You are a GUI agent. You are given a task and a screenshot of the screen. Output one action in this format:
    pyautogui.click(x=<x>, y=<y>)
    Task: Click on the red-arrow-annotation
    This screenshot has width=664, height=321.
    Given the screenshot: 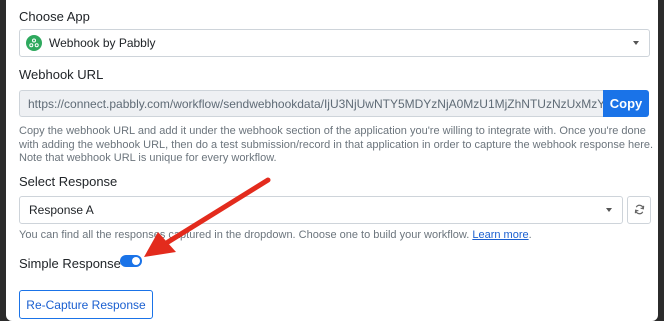 What is the action you would take?
    pyautogui.click(x=207, y=217)
    